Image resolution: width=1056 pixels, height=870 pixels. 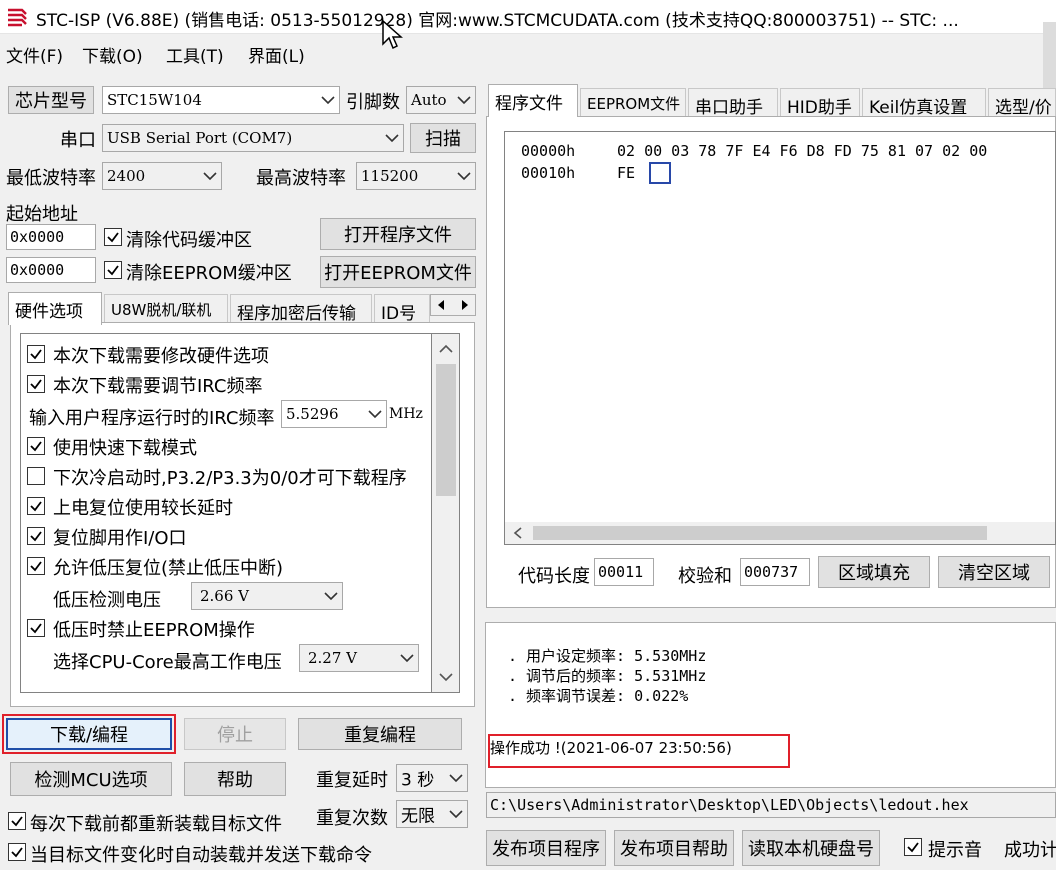 I want to click on repeat-program-button: 重复编程, so click(x=380, y=734).